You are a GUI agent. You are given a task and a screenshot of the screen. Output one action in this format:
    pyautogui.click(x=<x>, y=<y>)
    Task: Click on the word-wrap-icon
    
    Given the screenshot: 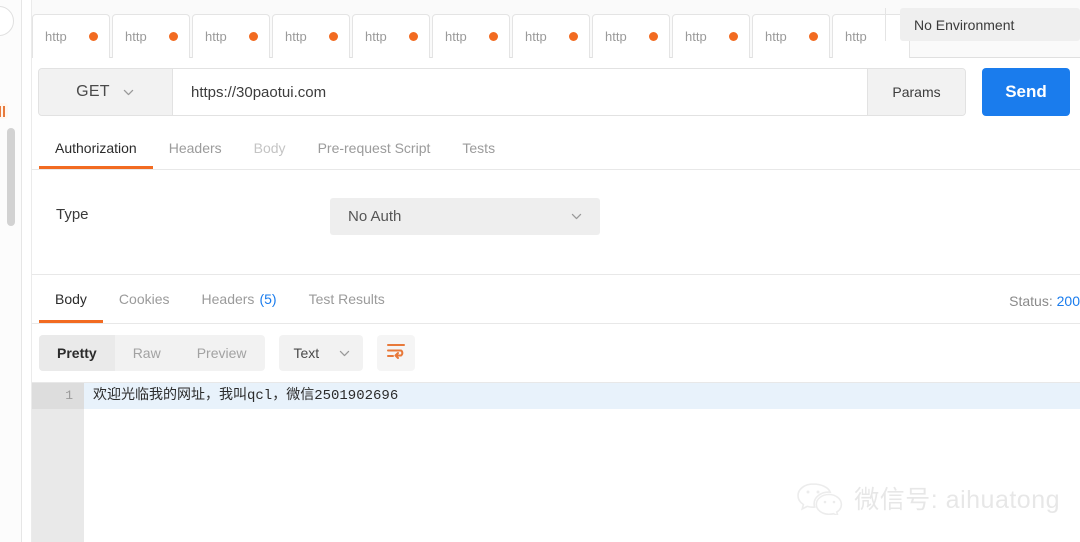 What is the action you would take?
    pyautogui.click(x=396, y=353)
    